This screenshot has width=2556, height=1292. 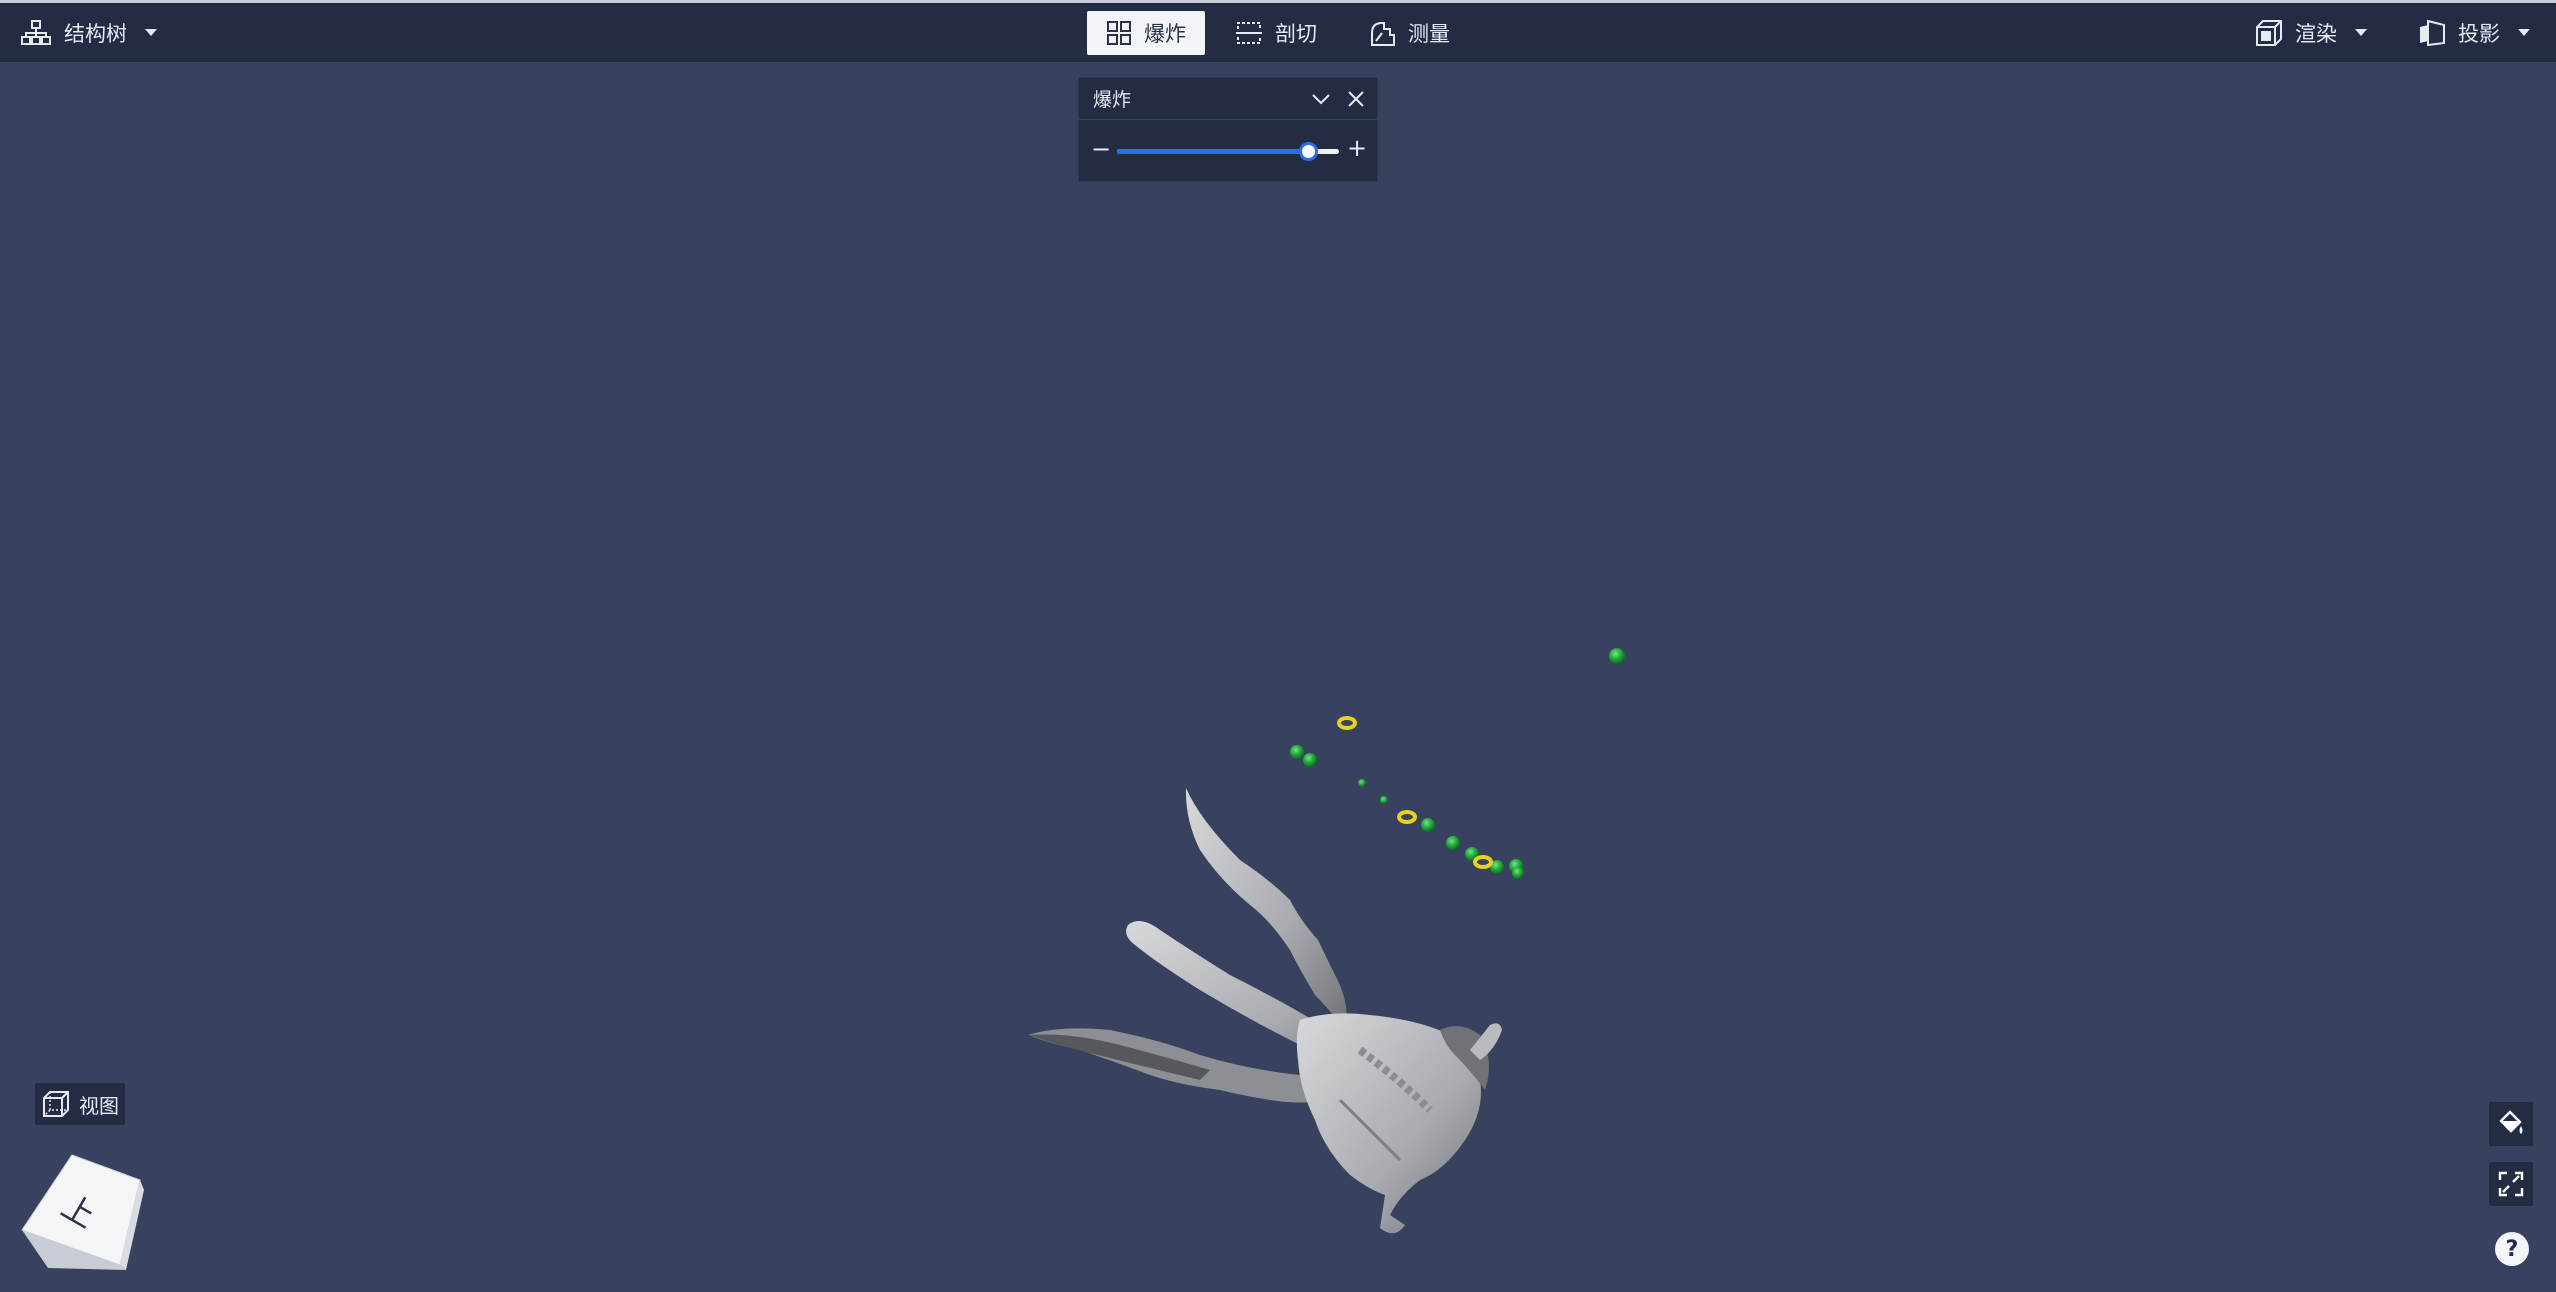 I want to click on view-button: 视图, so click(x=80, y=1104).